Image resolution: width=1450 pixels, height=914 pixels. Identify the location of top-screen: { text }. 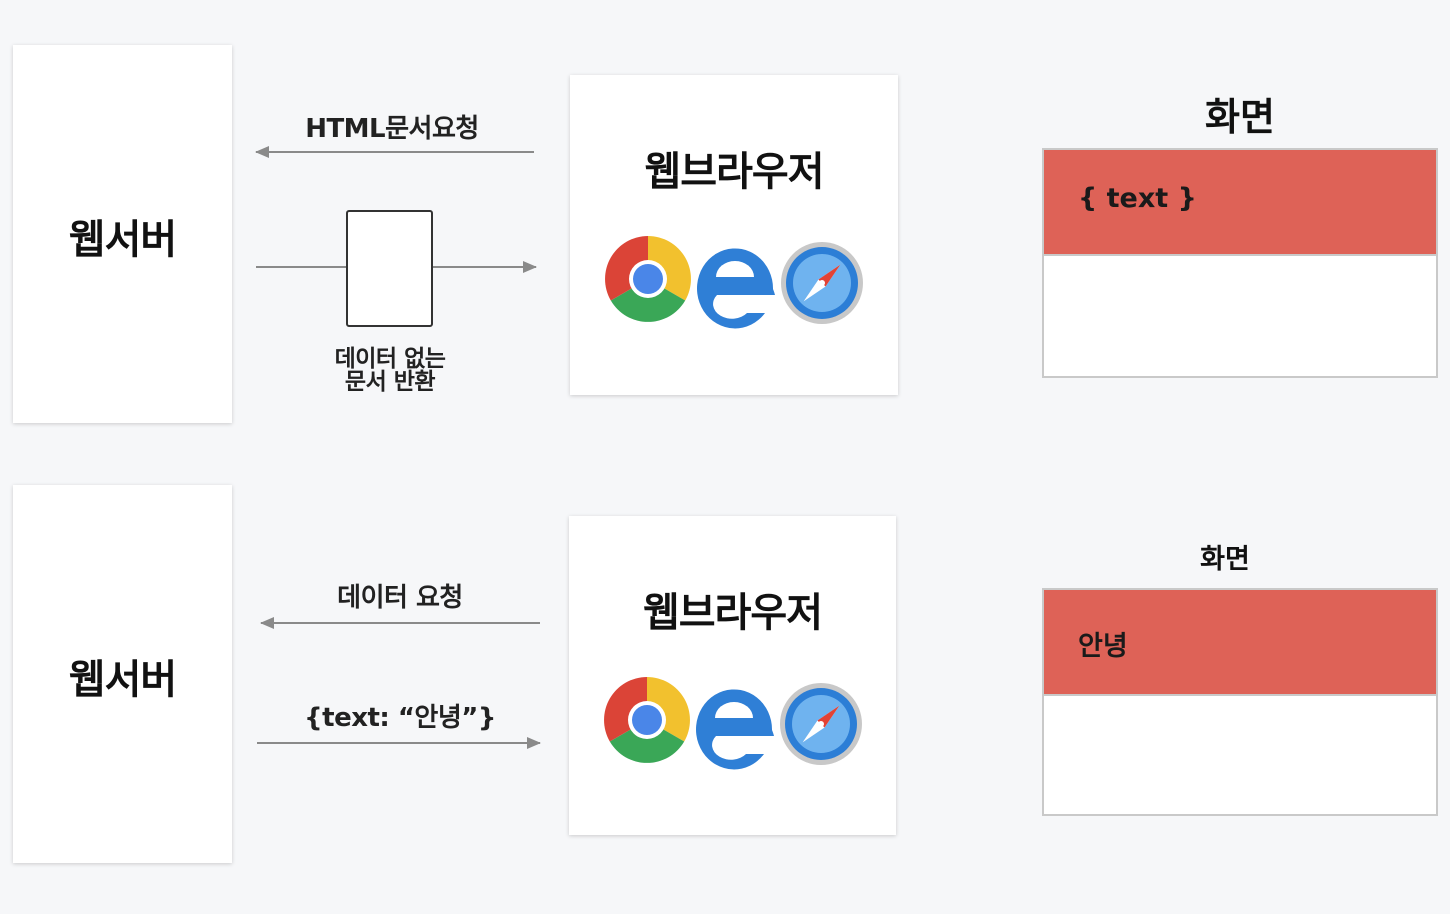
(1240, 263).